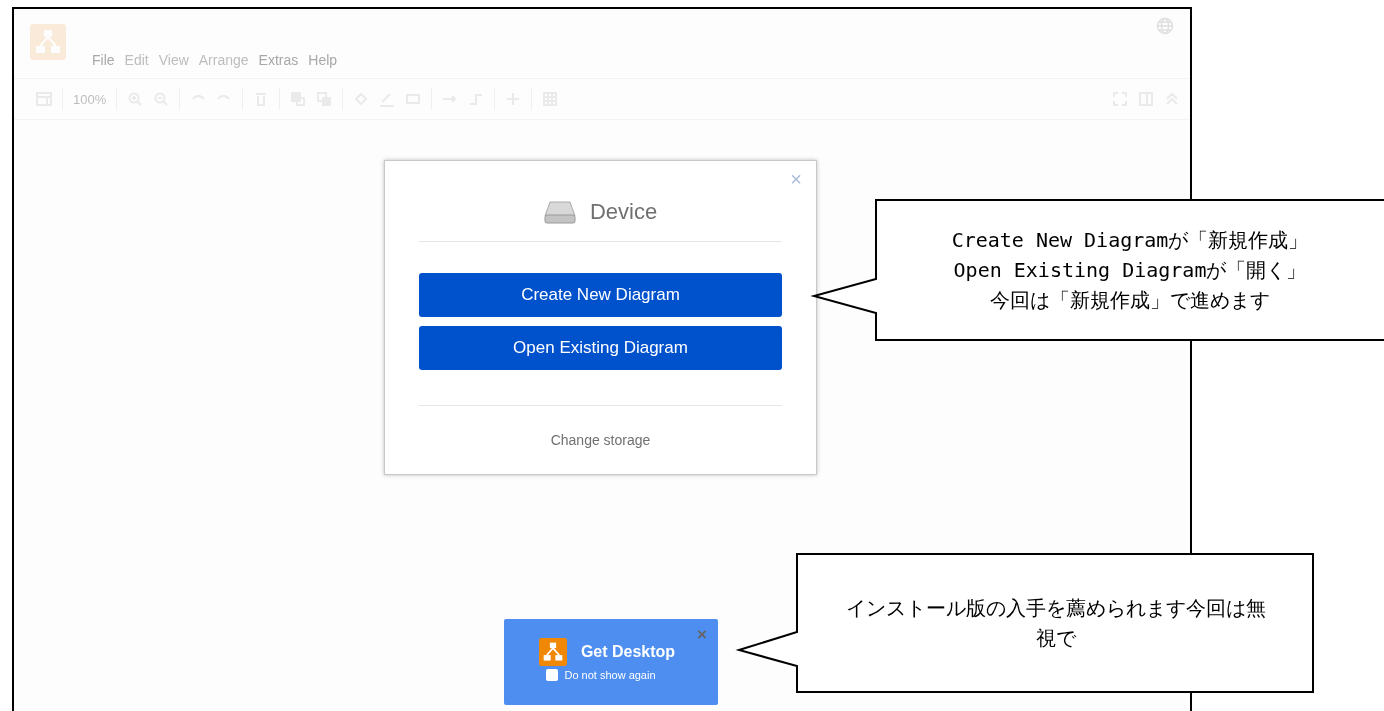  I want to click on menu-item: Extras, so click(278, 60).